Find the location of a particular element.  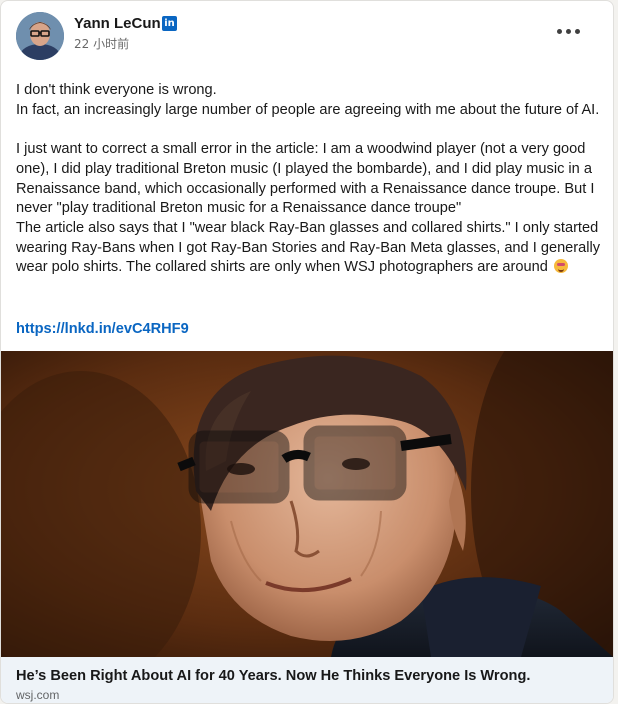

more-horizontal-icon is located at coordinates (559, 31).